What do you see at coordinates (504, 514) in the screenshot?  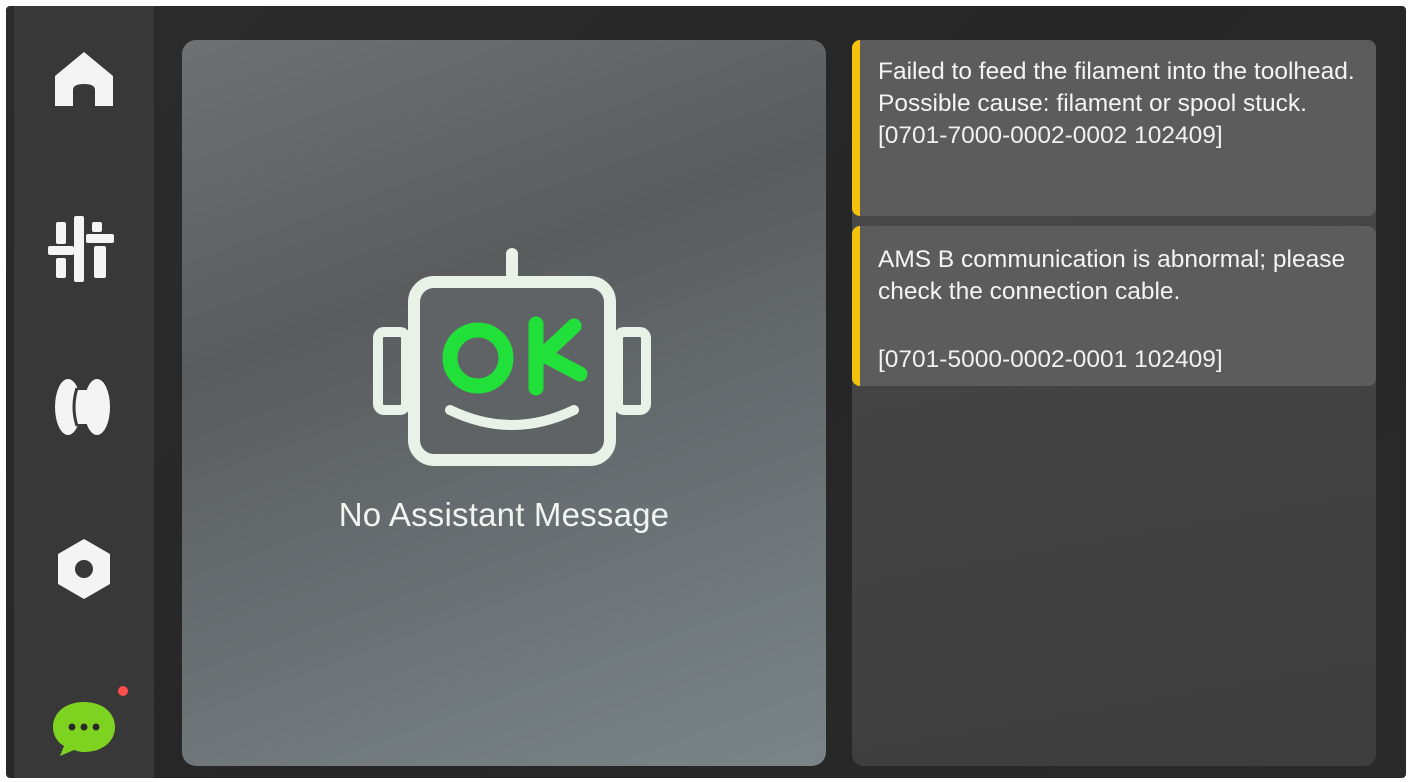 I see `no-assistant-message-label: No Assistant Message` at bounding box center [504, 514].